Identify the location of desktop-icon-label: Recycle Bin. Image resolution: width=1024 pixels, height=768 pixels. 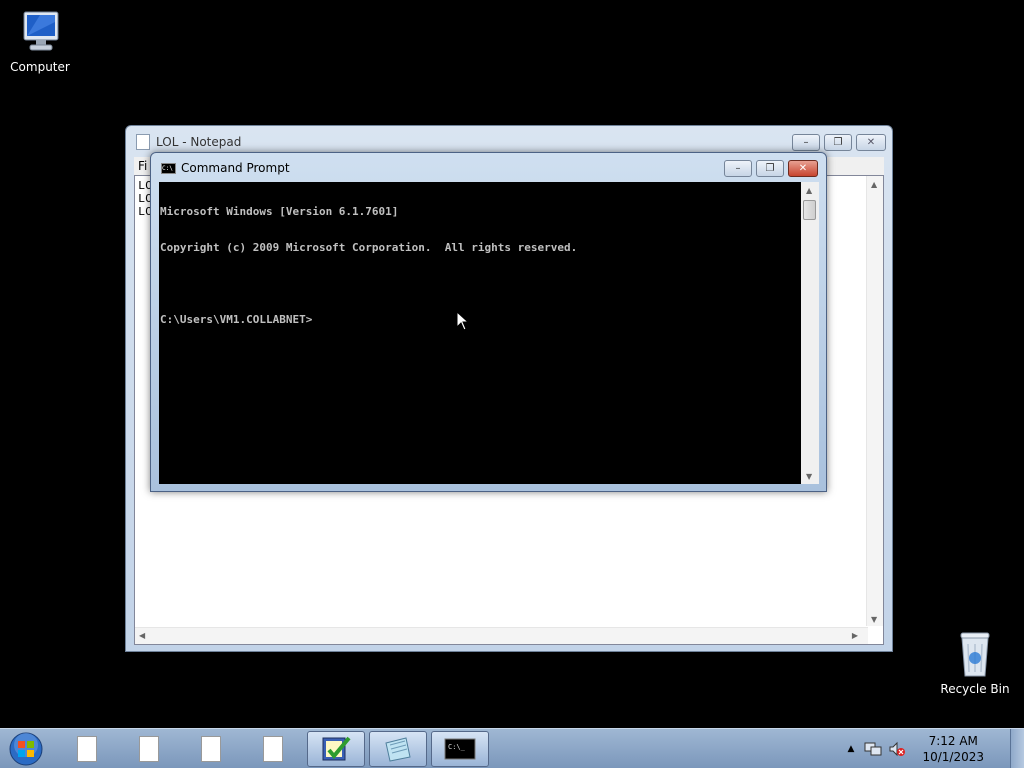
(975, 689).